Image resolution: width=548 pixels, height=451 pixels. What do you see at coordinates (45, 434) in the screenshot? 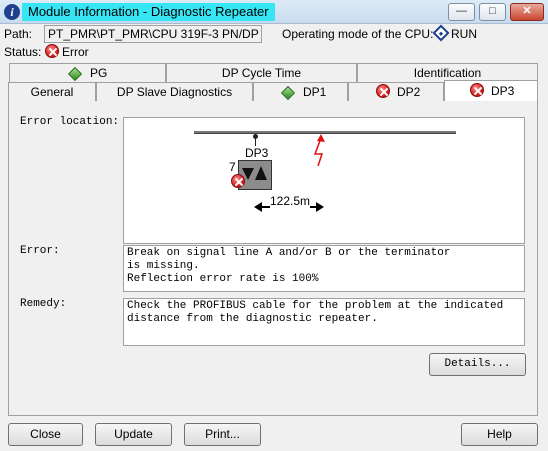
I see `close-button: Close` at bounding box center [45, 434].